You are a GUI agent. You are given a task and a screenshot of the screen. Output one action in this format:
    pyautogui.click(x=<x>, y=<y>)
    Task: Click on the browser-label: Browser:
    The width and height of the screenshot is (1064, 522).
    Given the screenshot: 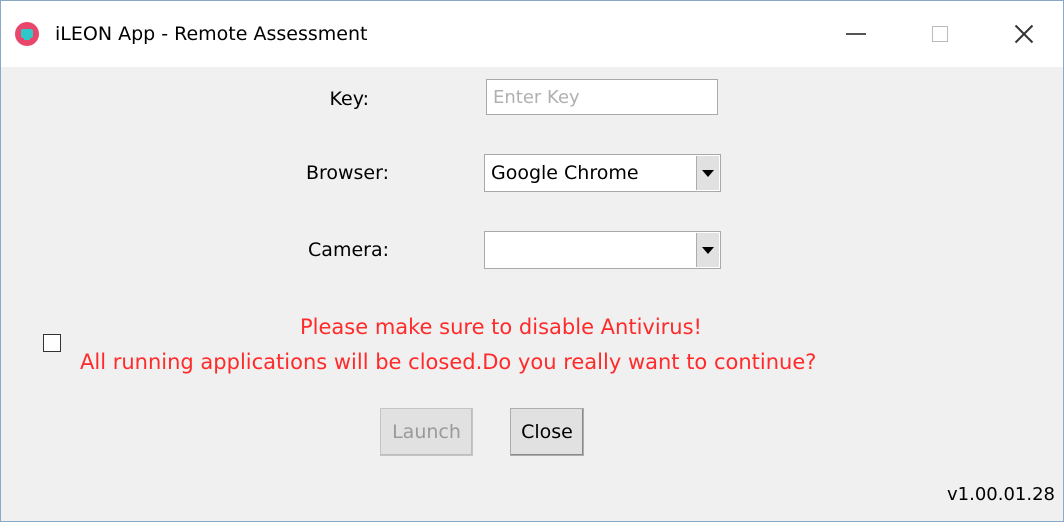 What is the action you would take?
    pyautogui.click(x=347, y=173)
    